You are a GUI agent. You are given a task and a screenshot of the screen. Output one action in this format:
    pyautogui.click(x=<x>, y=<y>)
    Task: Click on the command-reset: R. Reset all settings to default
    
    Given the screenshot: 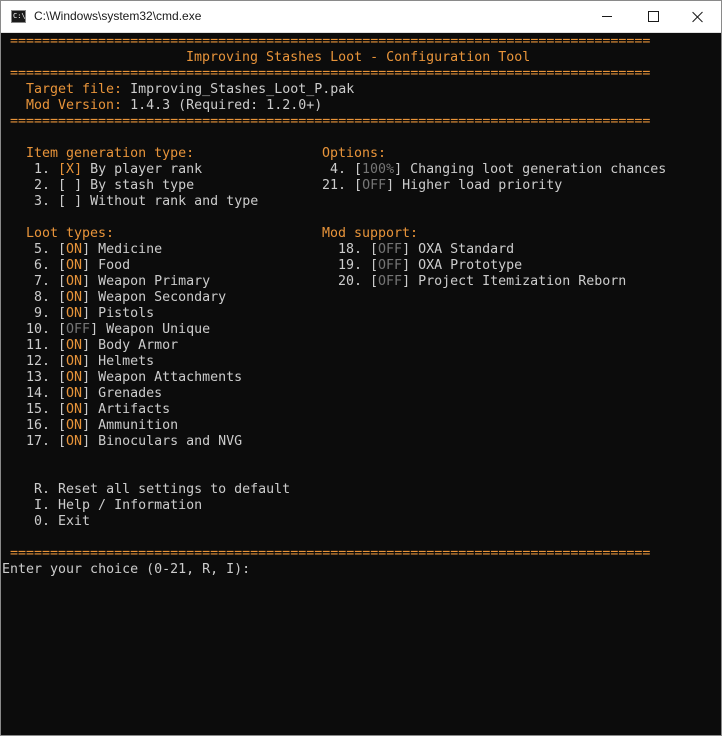 What is the action you would take?
    pyautogui.click(x=162, y=489)
    